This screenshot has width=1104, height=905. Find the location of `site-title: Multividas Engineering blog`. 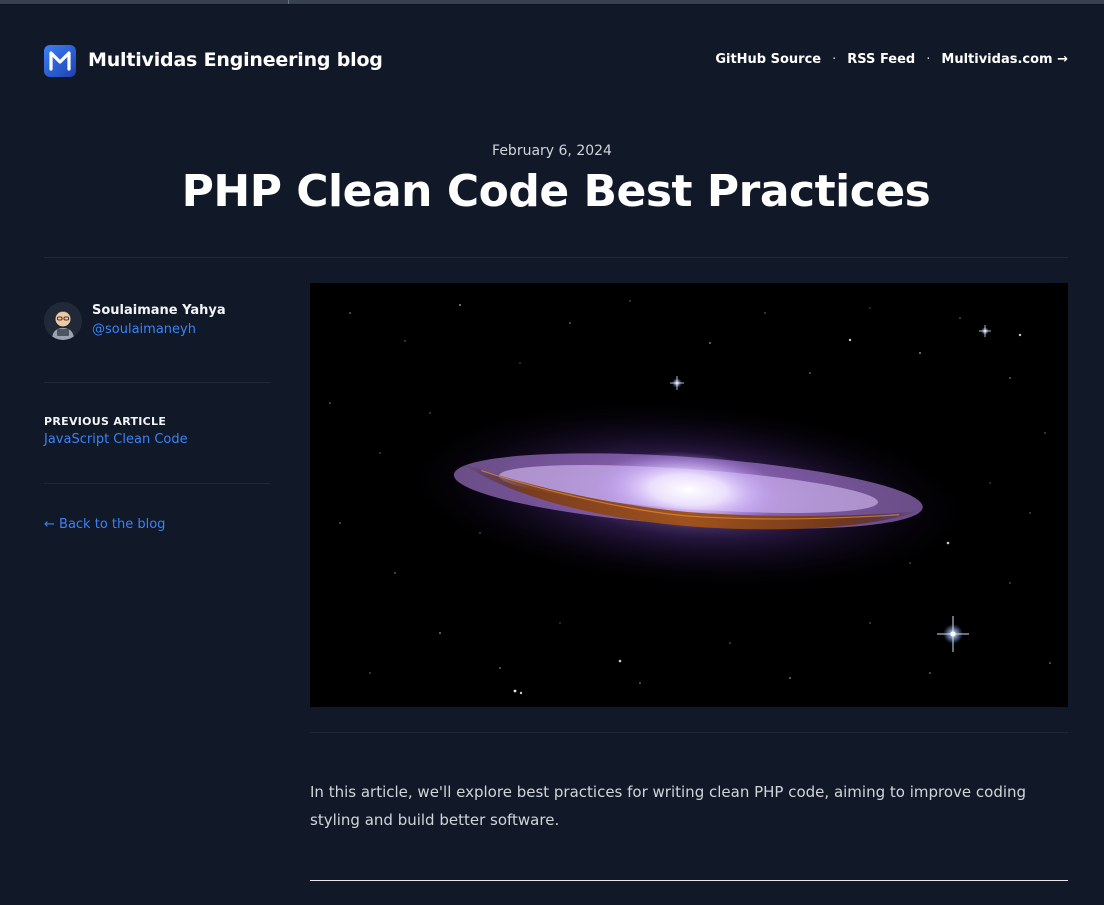

site-title: Multividas Engineering blog is located at coordinates (235, 60).